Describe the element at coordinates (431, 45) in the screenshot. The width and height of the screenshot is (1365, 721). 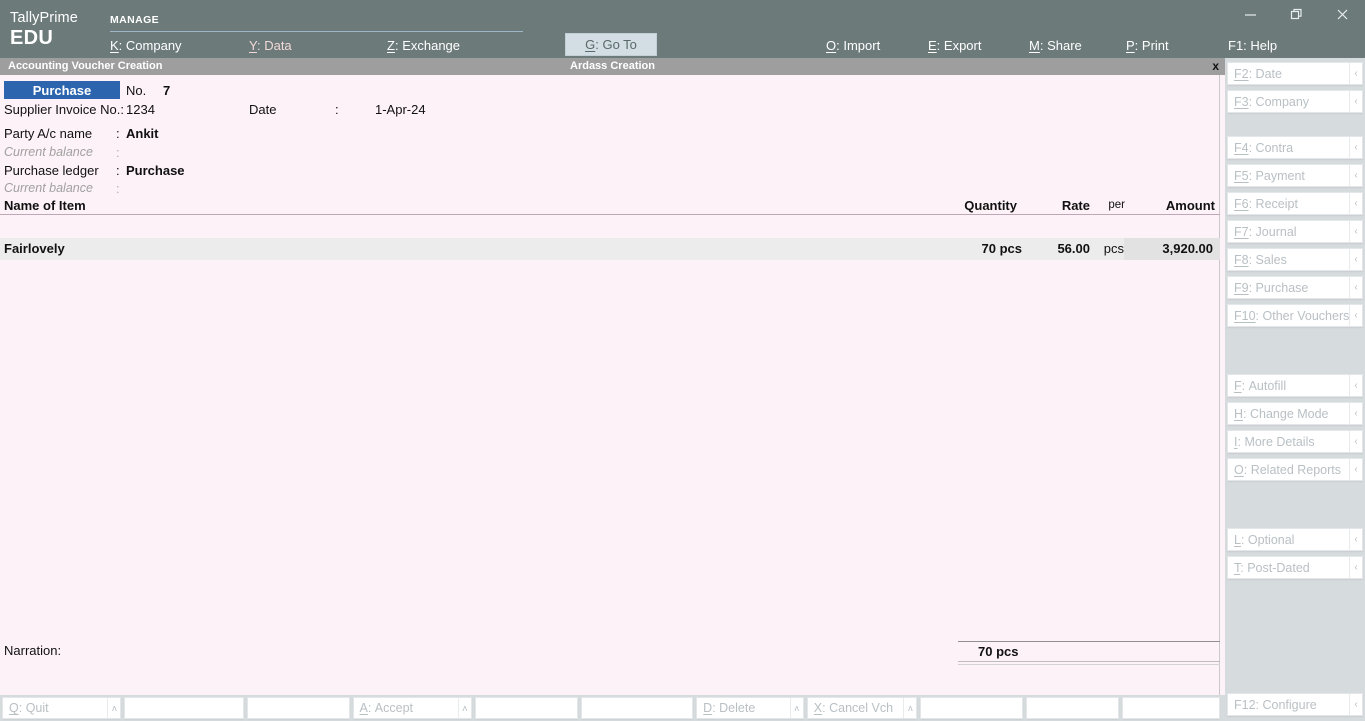
I see `menu-label-exchange: Exchange` at that location.